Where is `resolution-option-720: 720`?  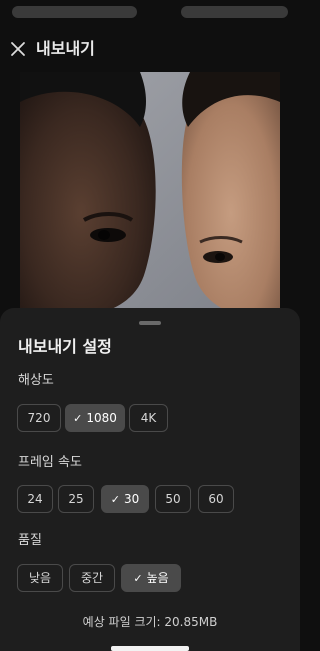
resolution-option-720: 720 is located at coordinates (39, 418).